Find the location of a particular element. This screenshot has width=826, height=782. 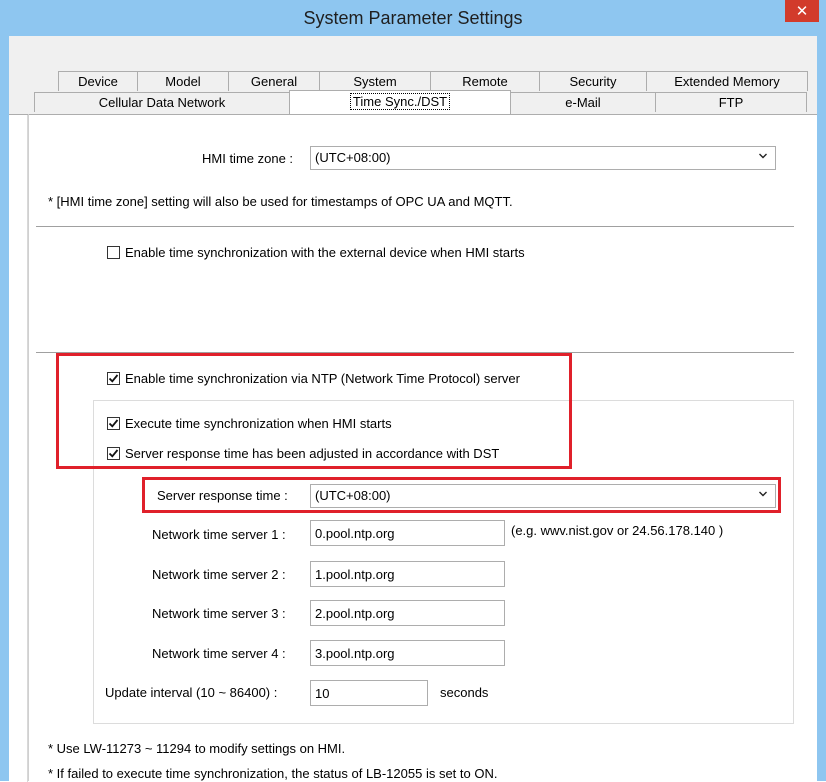

title-bar: System Parameter Settings ✕ is located at coordinates (413, 18).